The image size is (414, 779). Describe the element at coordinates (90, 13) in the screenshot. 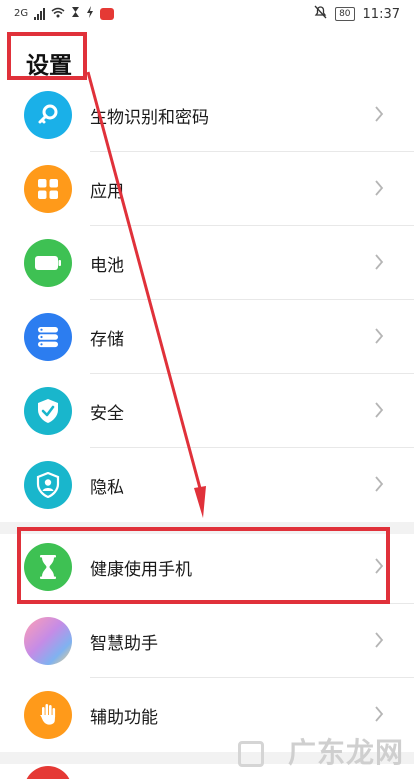

I see `charging-icon` at that location.